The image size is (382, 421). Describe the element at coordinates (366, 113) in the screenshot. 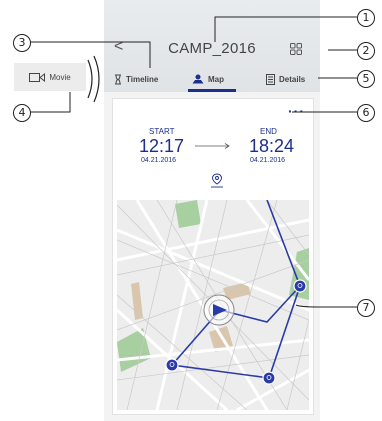

I see `callout-6: 6` at that location.